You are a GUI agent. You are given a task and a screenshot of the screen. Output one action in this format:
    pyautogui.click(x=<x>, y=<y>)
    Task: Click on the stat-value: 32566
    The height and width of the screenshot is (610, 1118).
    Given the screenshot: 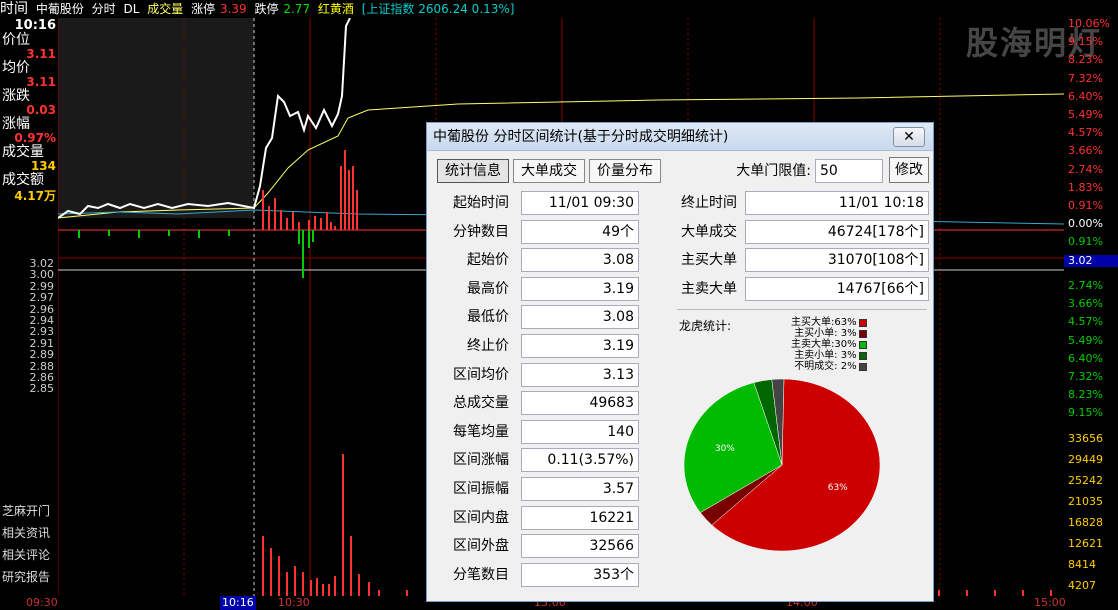 What is the action you would take?
    pyautogui.click(x=580, y=546)
    